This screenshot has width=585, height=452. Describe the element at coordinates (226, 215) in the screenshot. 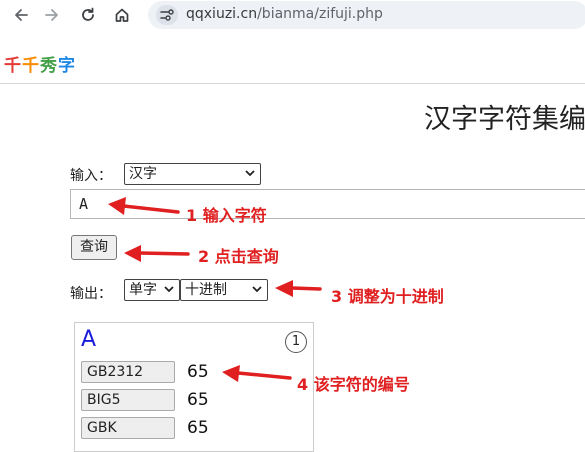

I see `annotation-step1: 1 输入字符` at that location.